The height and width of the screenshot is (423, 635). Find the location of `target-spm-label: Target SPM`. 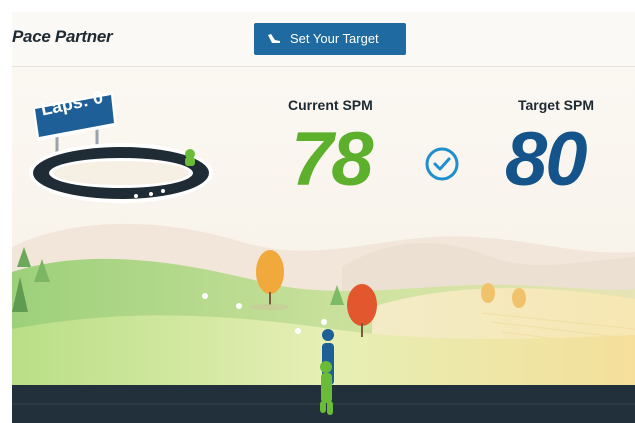

target-spm-label: Target SPM is located at coordinates (556, 105).